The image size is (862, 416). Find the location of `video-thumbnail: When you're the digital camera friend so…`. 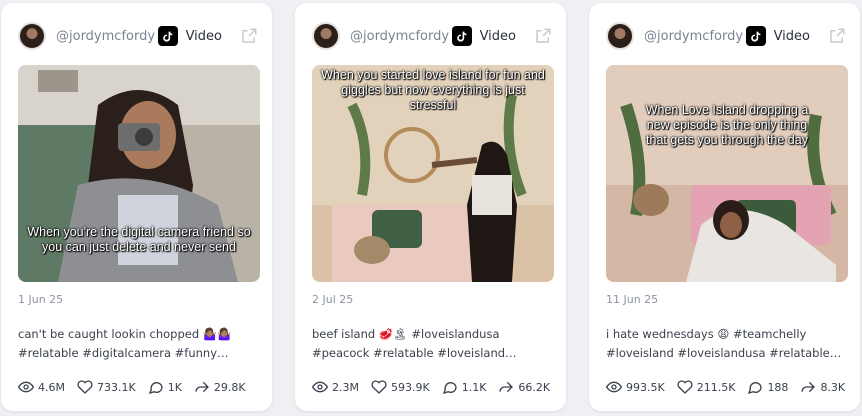

video-thumbnail: When you're the digital camera friend so… is located at coordinates (139, 173).